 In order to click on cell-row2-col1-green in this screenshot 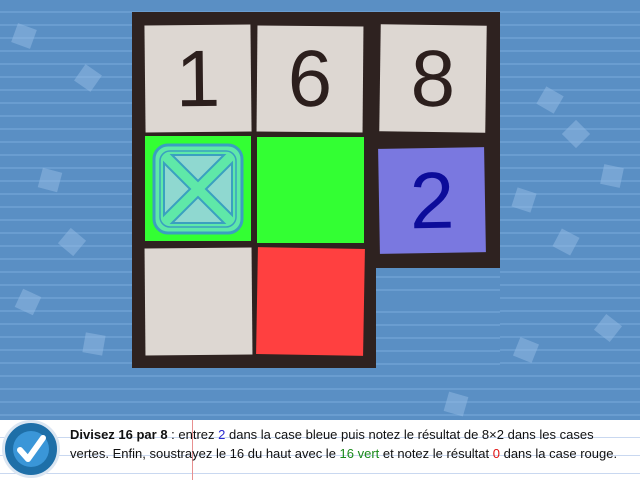, I will do `click(198, 188)`.